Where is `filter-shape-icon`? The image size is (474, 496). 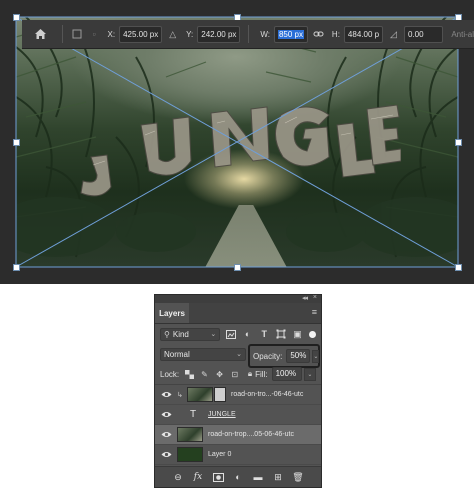
filter-shape-icon is located at coordinates (281, 334).